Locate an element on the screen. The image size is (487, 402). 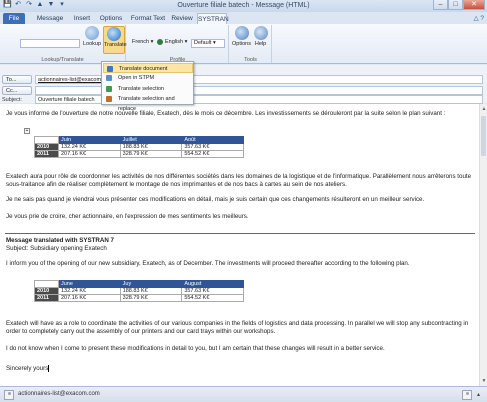
tab-review: Review is located at coordinates (182, 18).